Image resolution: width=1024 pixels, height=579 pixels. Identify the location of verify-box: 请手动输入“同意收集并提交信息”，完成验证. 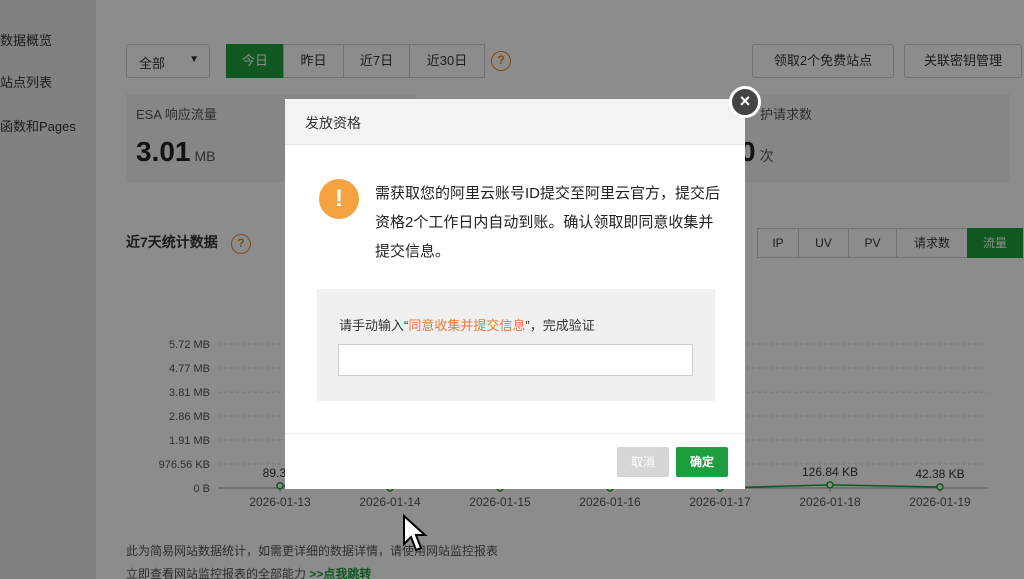
(516, 345).